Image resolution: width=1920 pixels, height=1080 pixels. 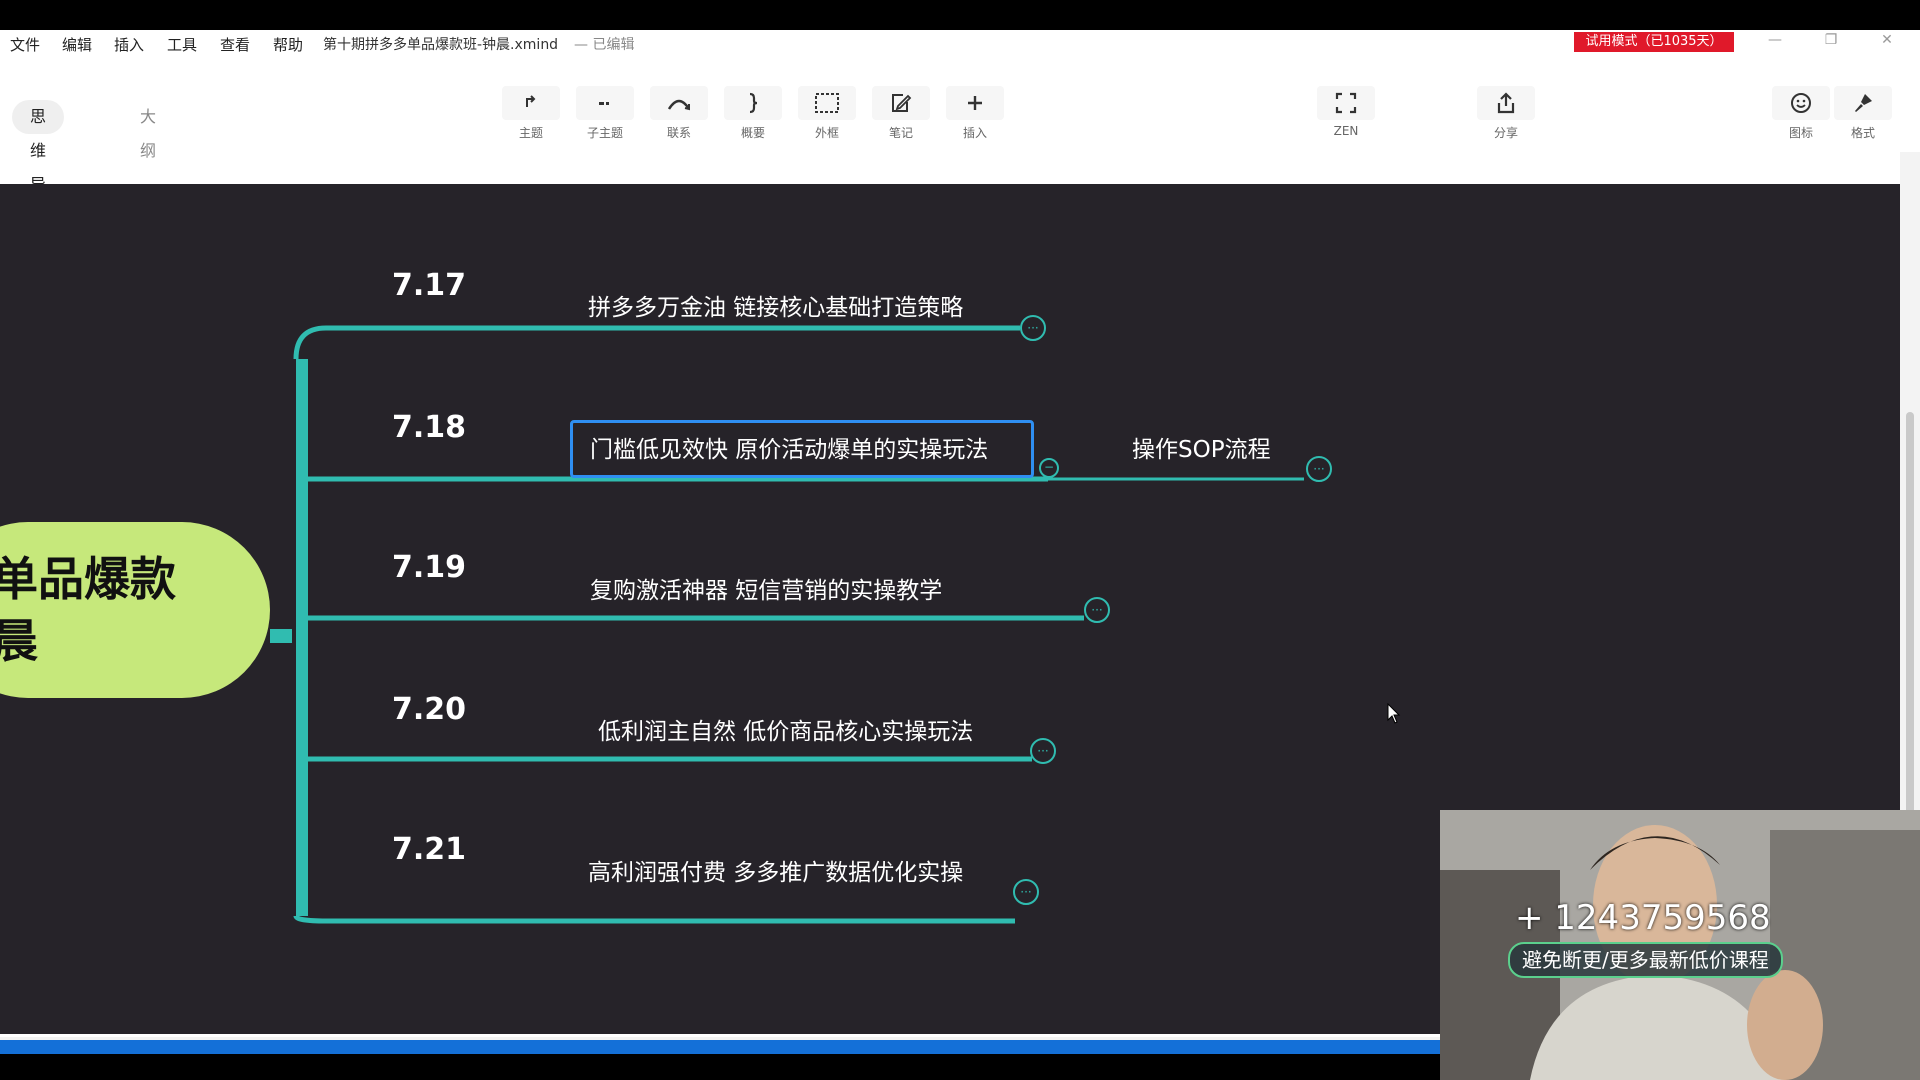 I want to click on tab-outline: 大纲, so click(x=148, y=130).